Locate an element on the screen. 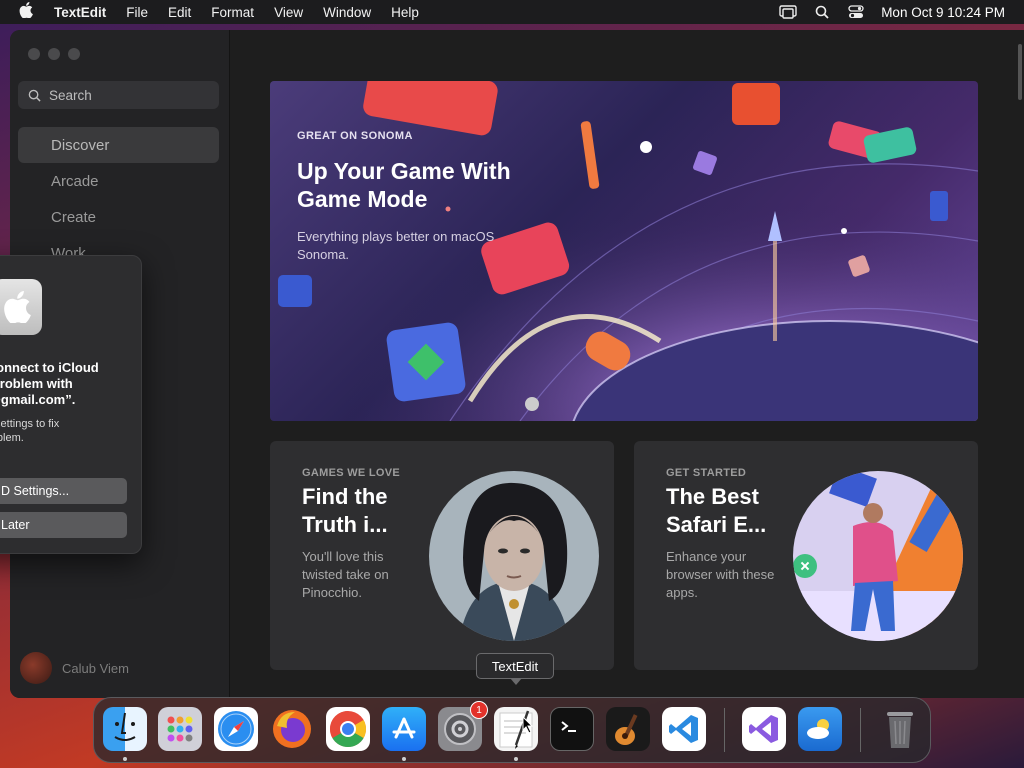 This screenshot has width=1024, height=768. card-artwork-portrait is located at coordinates (514, 556).